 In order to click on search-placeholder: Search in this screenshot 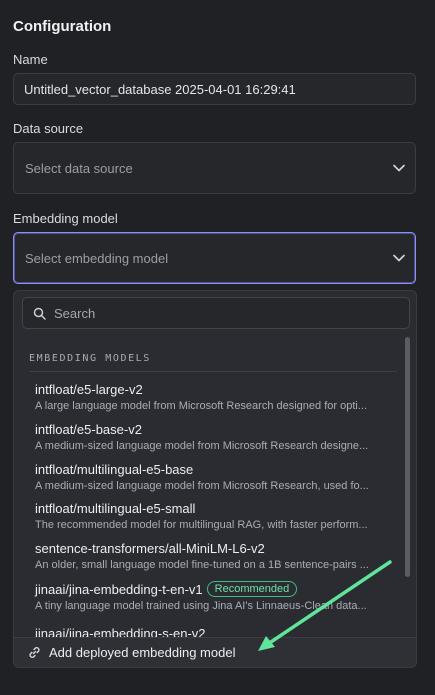, I will do `click(75, 313)`.